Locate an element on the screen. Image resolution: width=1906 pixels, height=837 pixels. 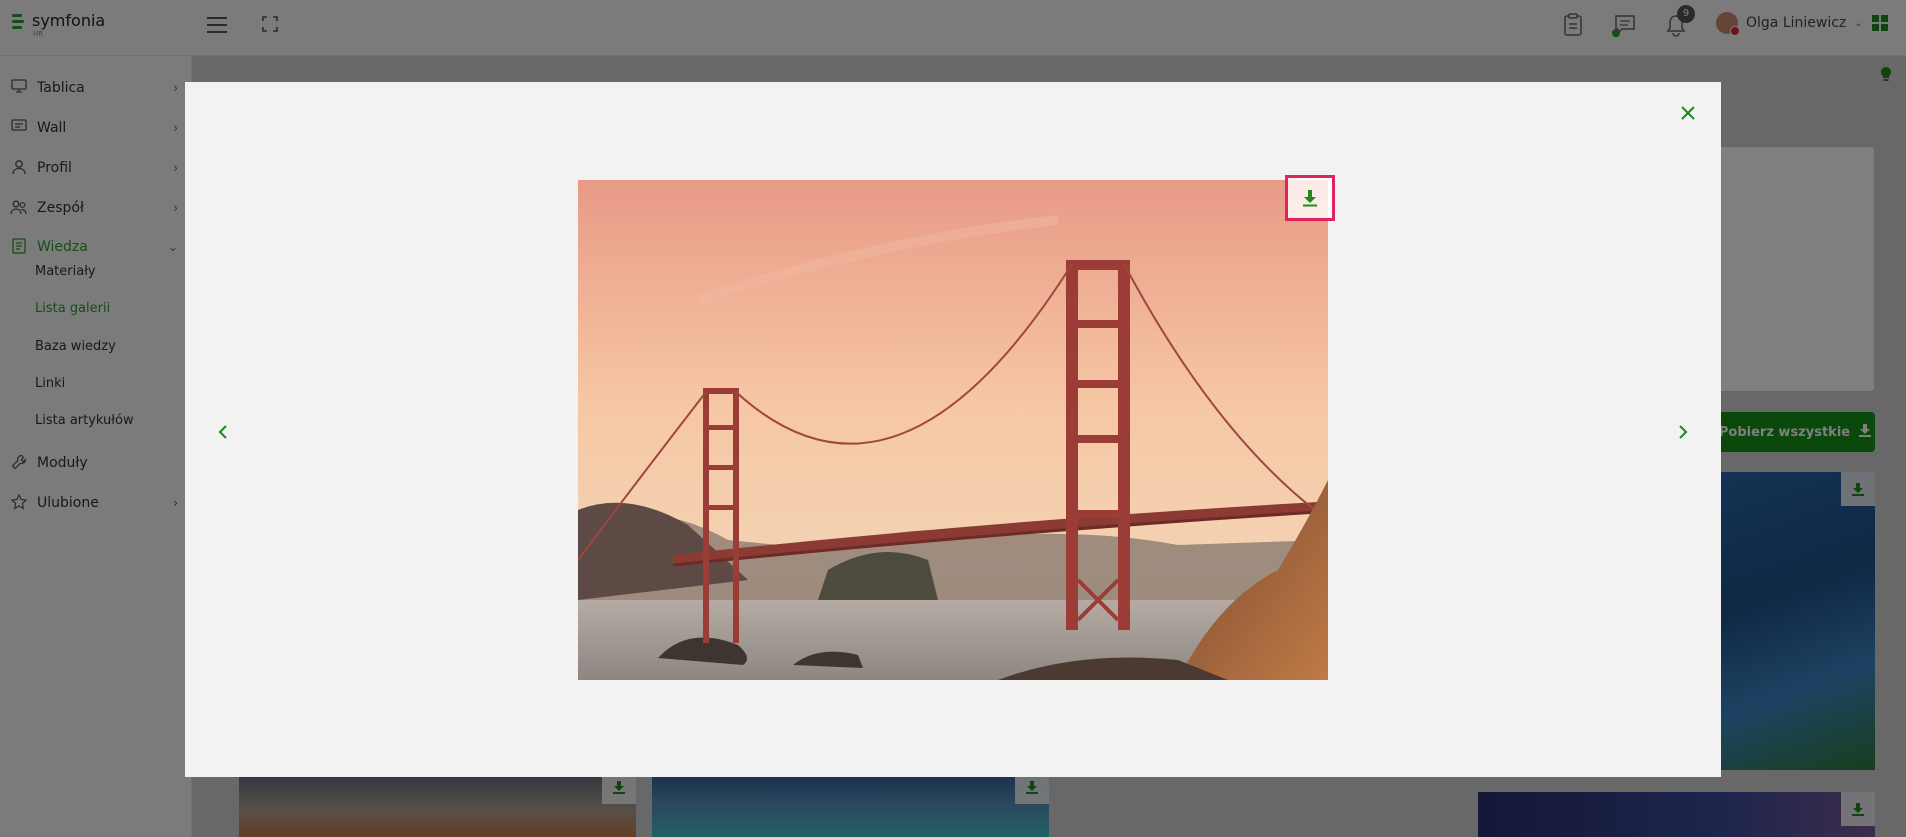
chevron-left-icon is located at coordinates (223, 432).